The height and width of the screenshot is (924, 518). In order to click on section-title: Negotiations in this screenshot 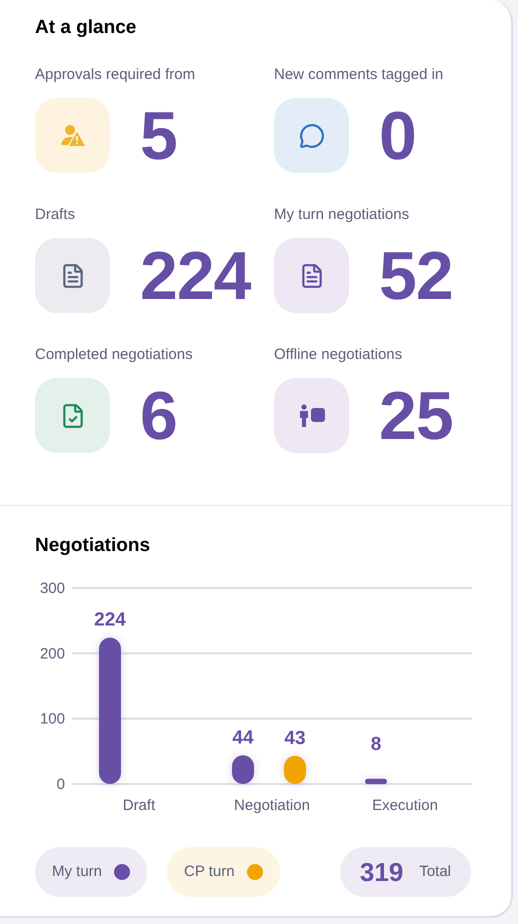, I will do `click(93, 546)`.